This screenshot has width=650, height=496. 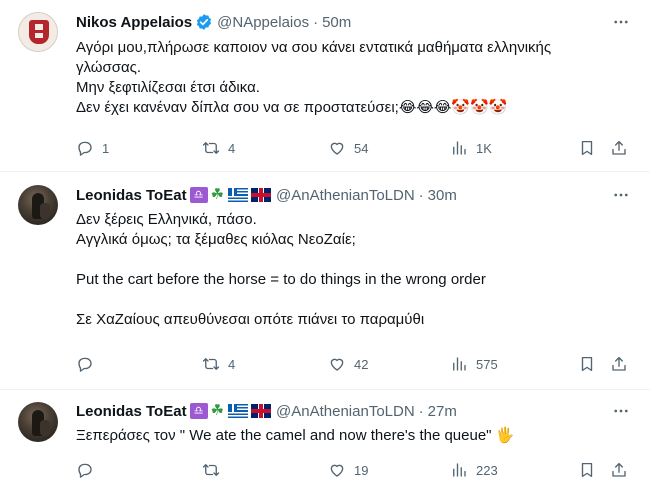 What do you see at coordinates (361, 470) in the screenshot?
I see `like-count: 19` at bounding box center [361, 470].